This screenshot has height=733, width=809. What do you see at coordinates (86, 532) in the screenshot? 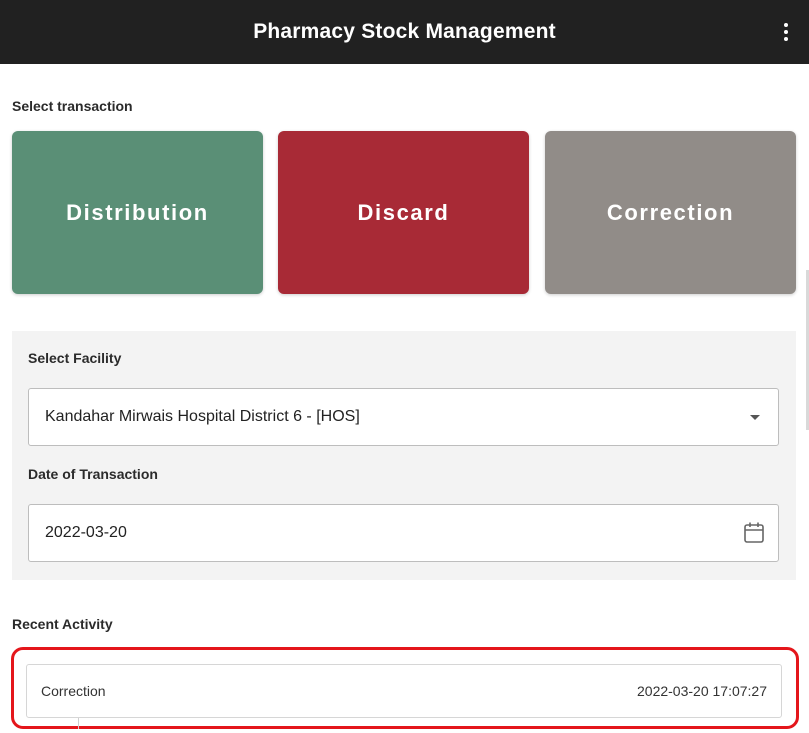
I see `date-field-value: 2022-03-20` at bounding box center [86, 532].